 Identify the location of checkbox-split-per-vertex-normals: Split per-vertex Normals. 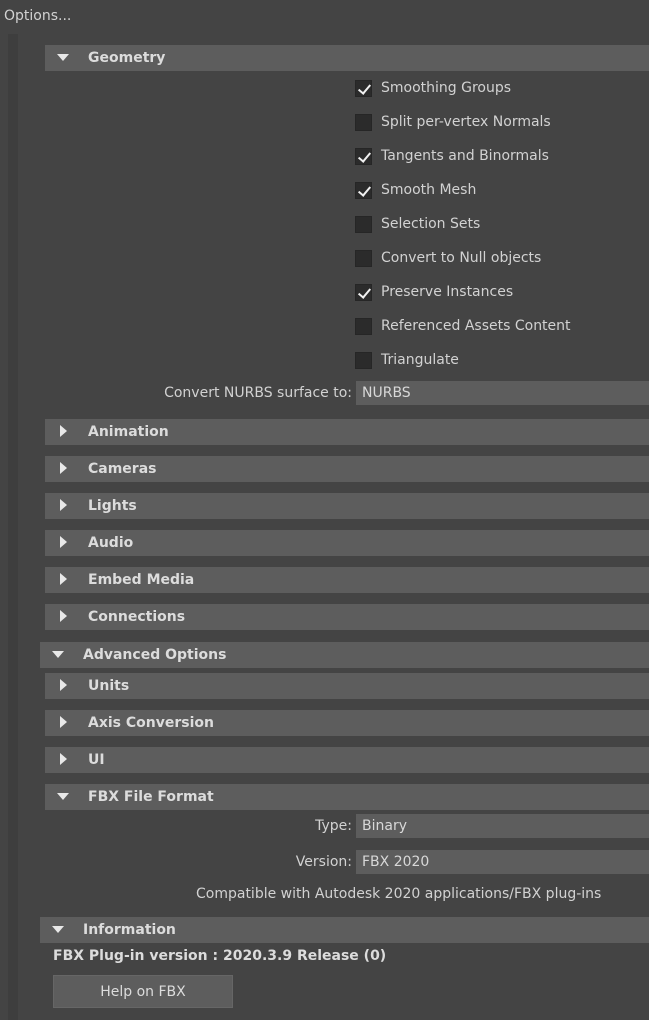
(453, 122).